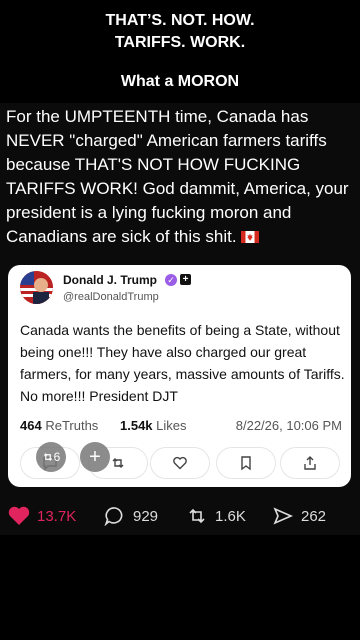  I want to click on handle: @realDonaldTrump, so click(111, 297).